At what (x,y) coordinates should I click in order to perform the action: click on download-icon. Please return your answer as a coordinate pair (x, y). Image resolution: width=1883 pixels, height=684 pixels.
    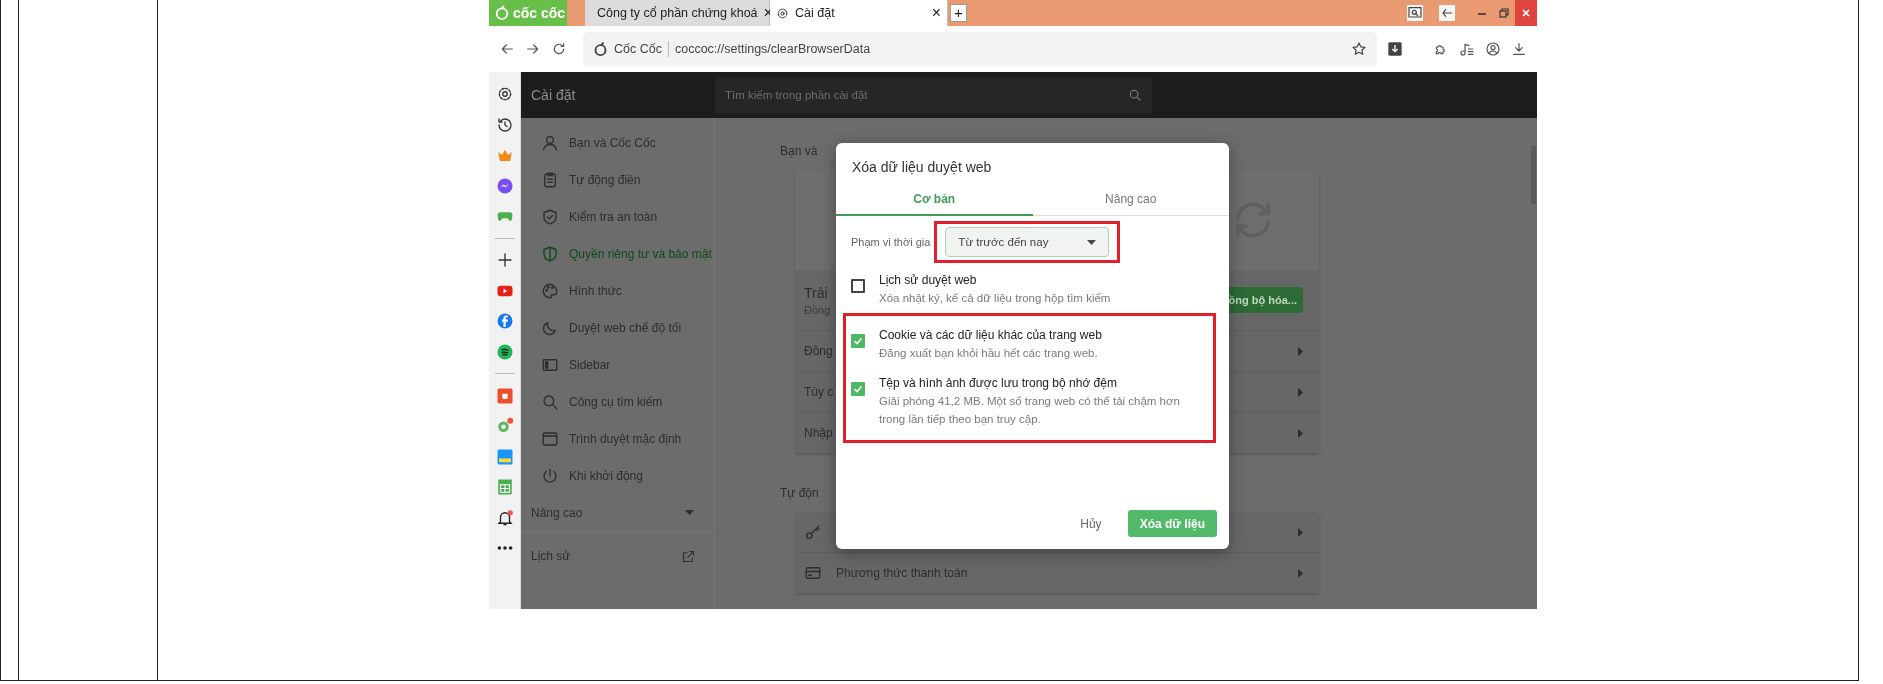
    Looking at the image, I should click on (1519, 49).